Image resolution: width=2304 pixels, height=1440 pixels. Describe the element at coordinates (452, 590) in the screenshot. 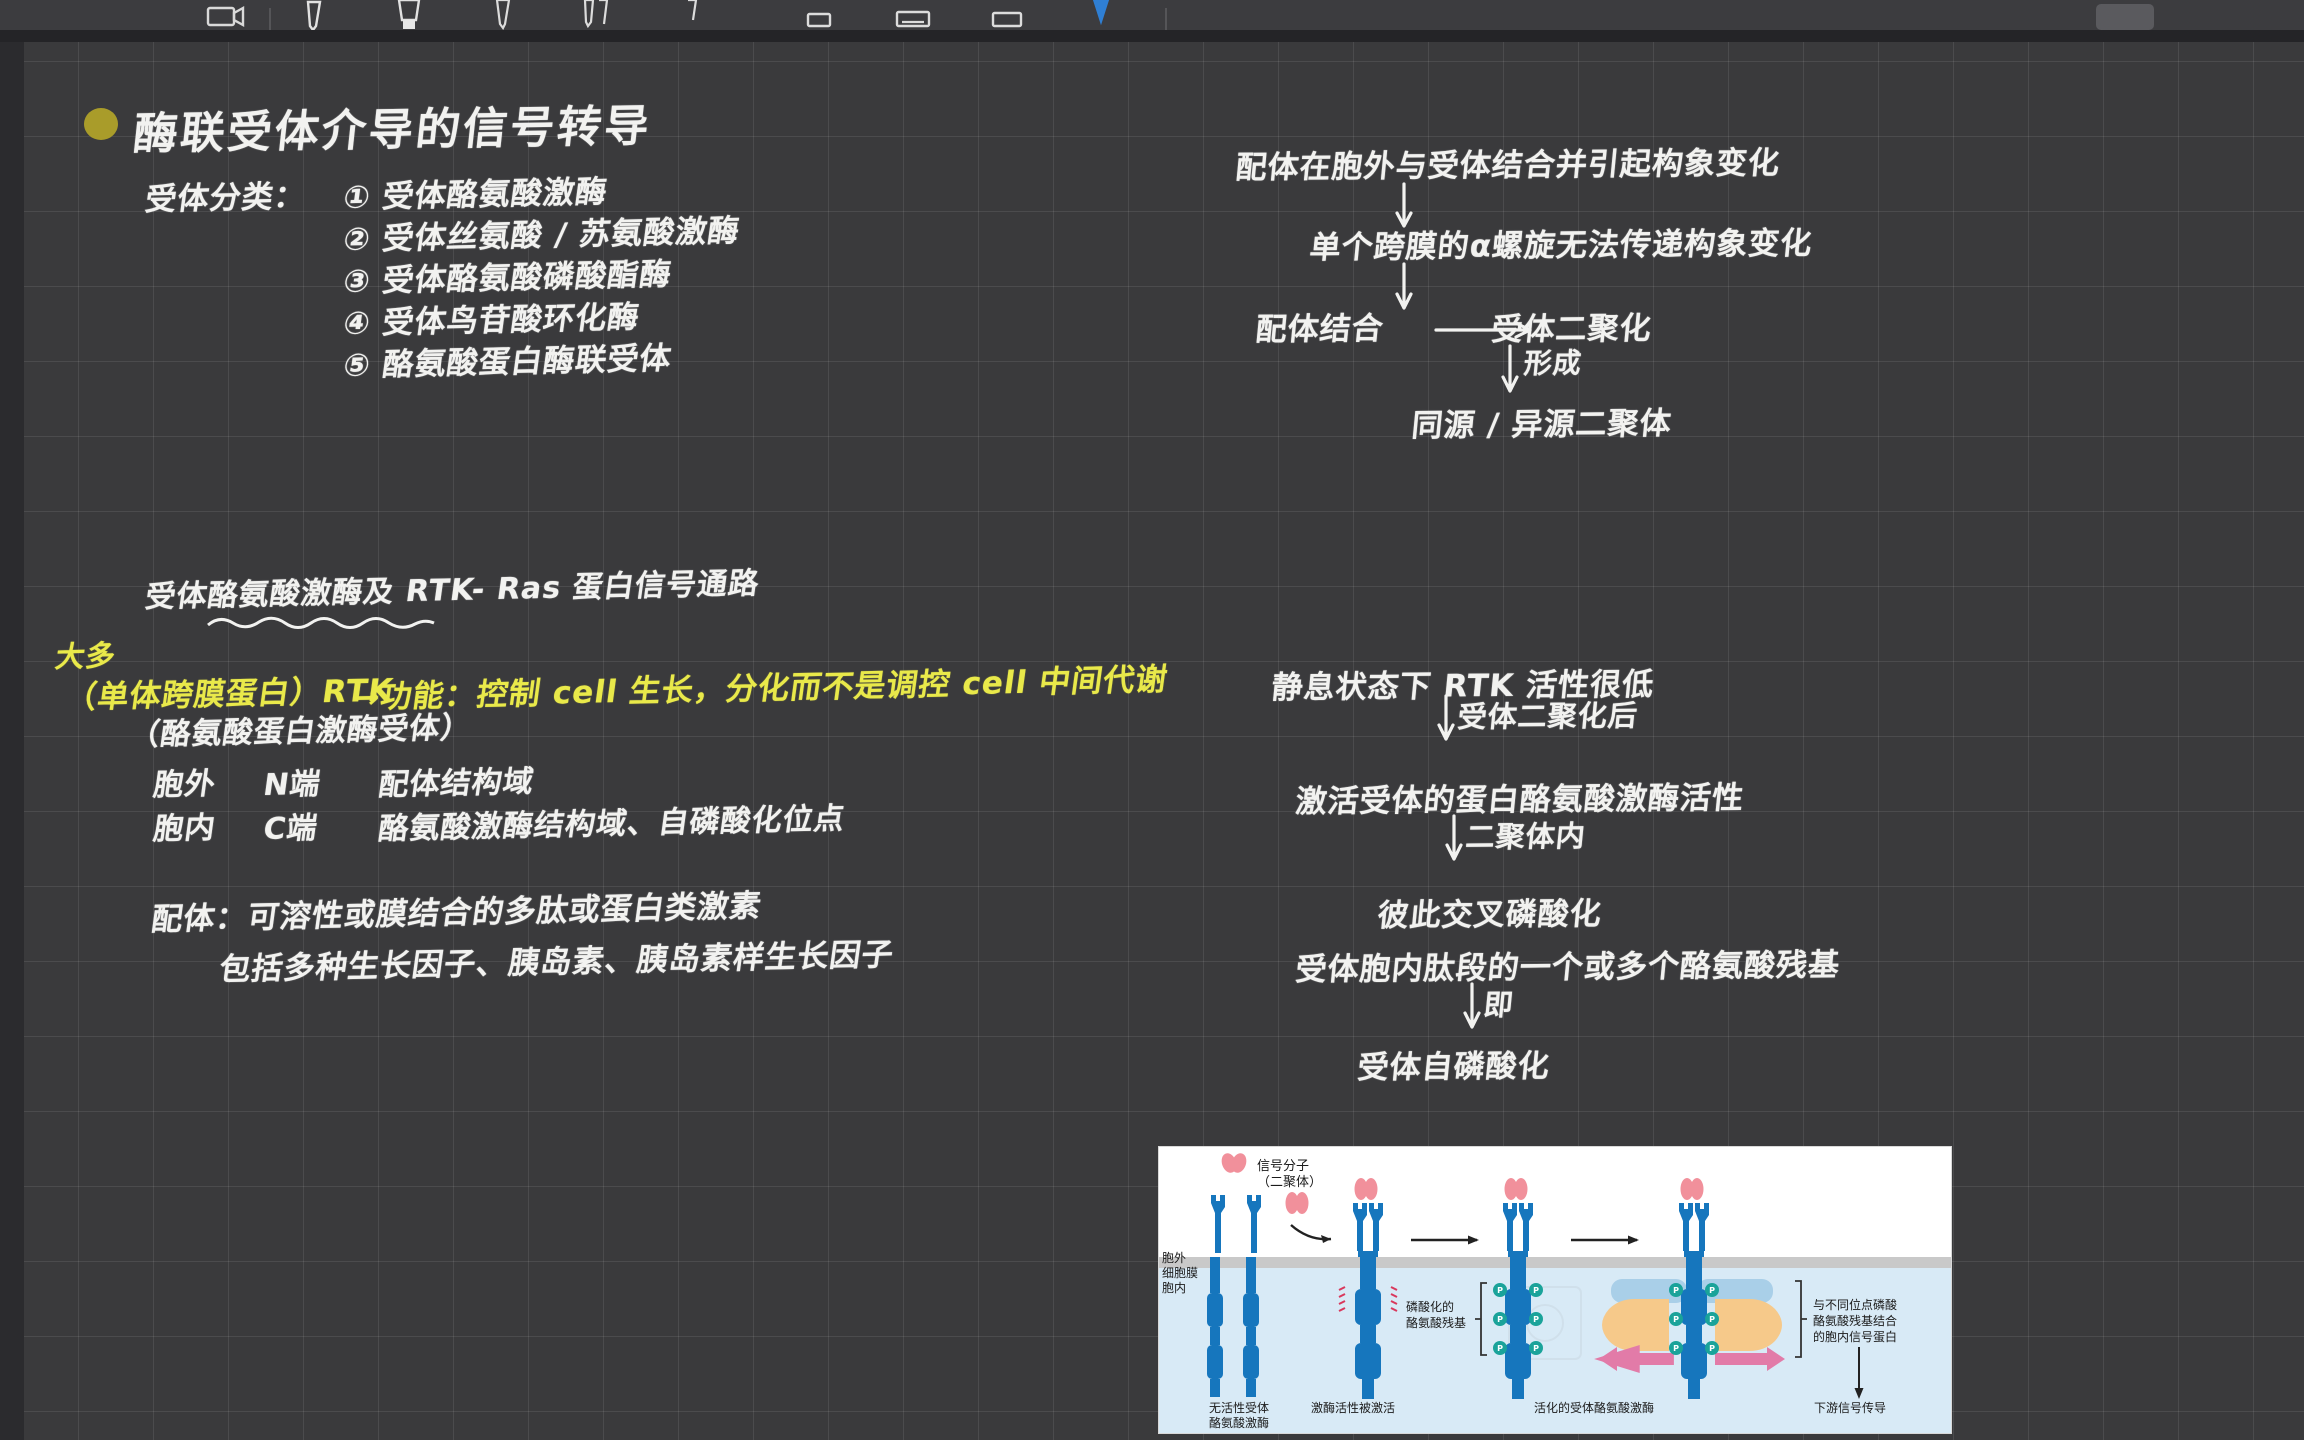

I see `rtk-section-heading: 受体酪氨酸激酶及 RTK- Ras 蛋白信号通路` at that location.